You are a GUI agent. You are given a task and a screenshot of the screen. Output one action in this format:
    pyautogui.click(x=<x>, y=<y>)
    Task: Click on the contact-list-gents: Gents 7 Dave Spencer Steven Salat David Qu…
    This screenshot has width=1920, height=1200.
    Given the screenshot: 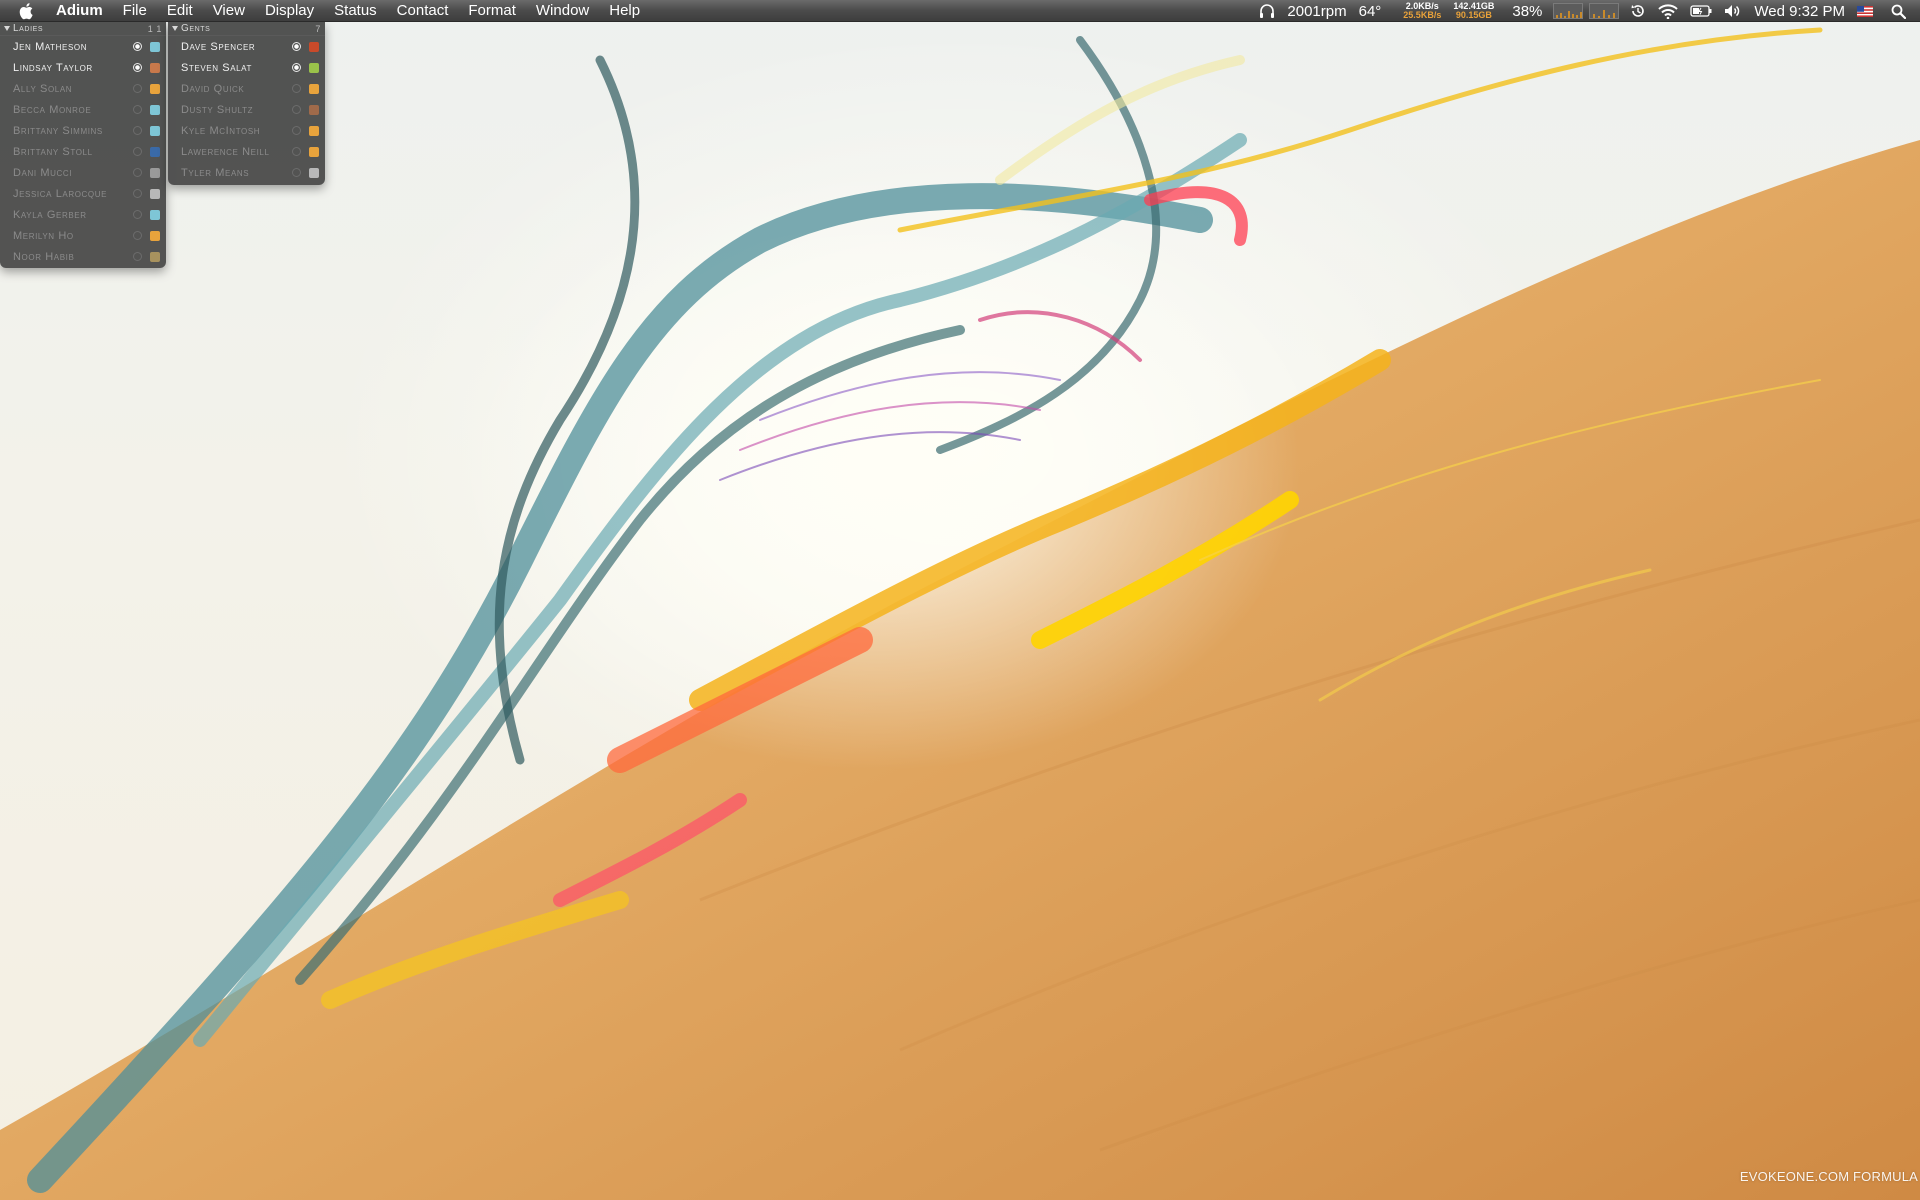 What is the action you would take?
    pyautogui.click(x=246, y=103)
    